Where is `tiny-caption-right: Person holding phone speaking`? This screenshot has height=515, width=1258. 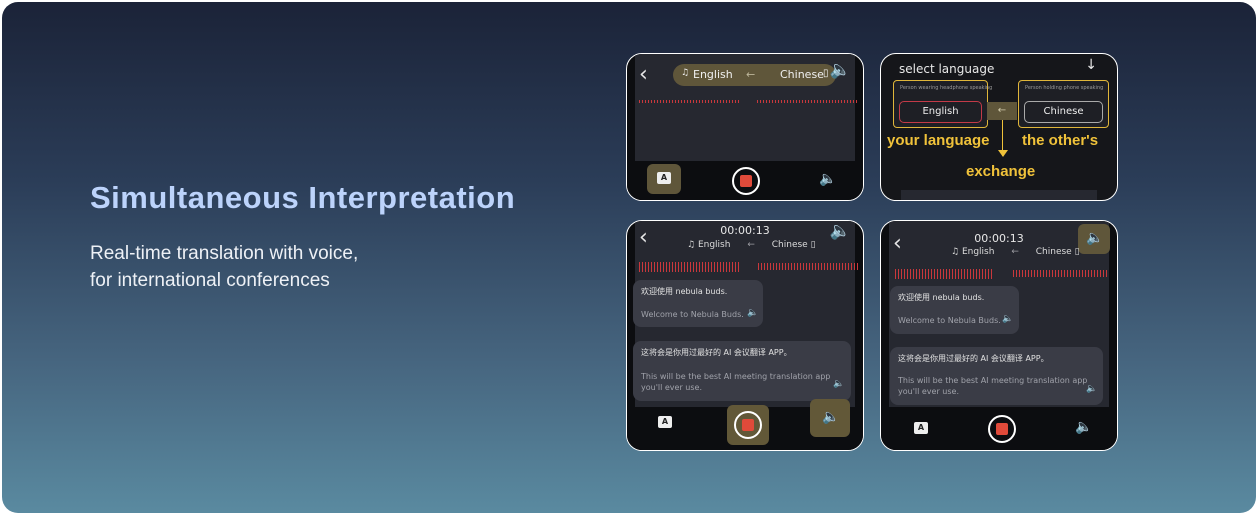
tiny-caption-right: Person holding phone speaking is located at coordinates (1064, 88).